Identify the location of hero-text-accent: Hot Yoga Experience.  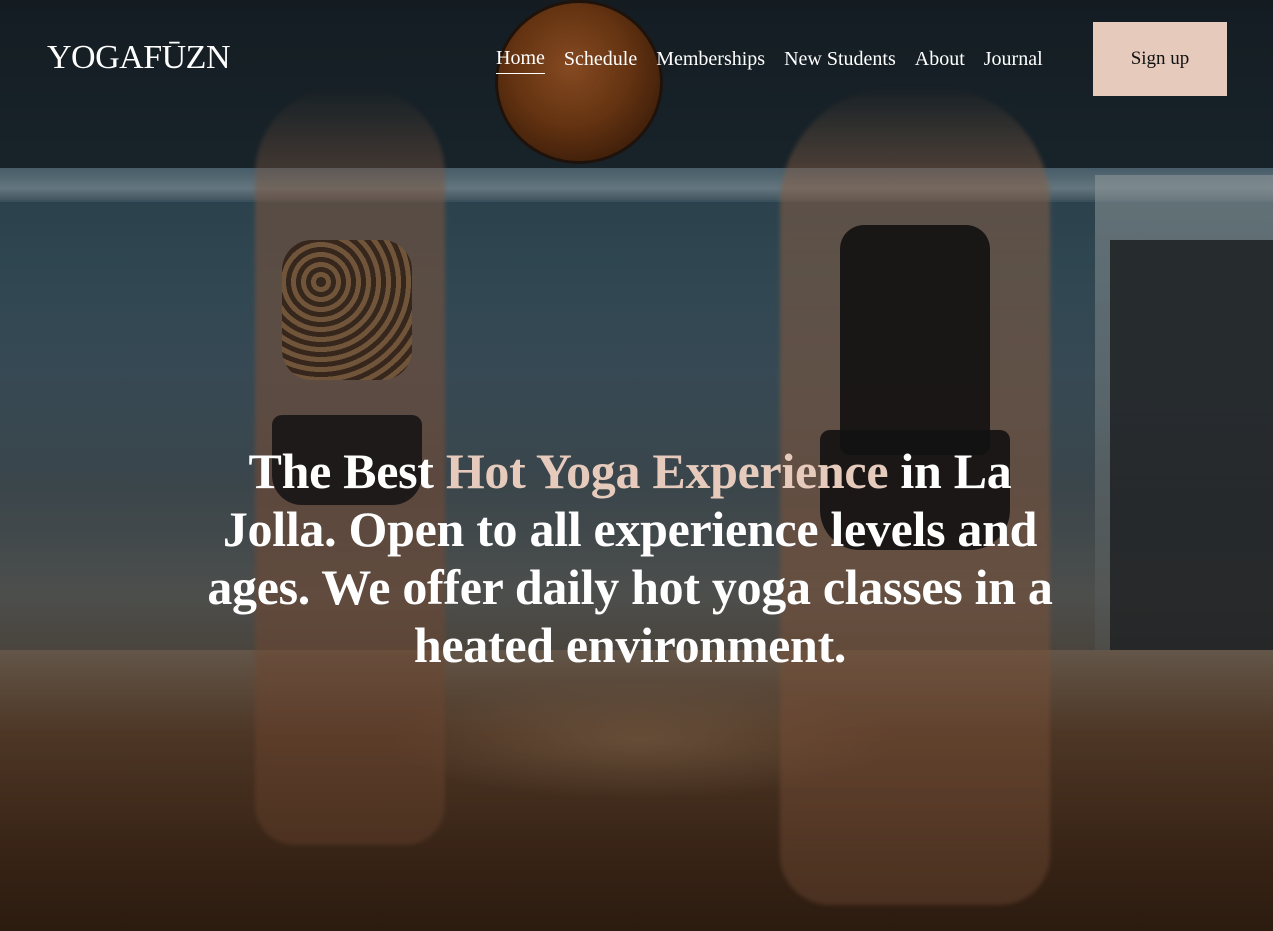
(667, 470).